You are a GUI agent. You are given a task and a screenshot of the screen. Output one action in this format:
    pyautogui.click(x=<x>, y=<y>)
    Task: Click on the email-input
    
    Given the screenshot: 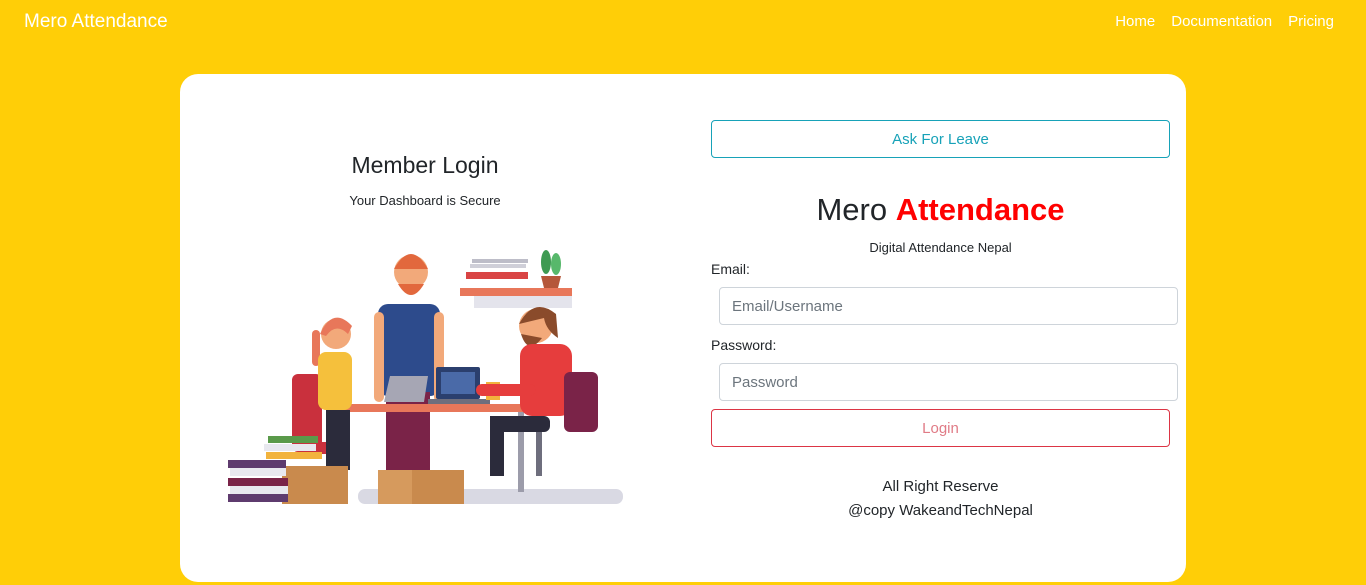 What is the action you would take?
    pyautogui.click(x=948, y=306)
    